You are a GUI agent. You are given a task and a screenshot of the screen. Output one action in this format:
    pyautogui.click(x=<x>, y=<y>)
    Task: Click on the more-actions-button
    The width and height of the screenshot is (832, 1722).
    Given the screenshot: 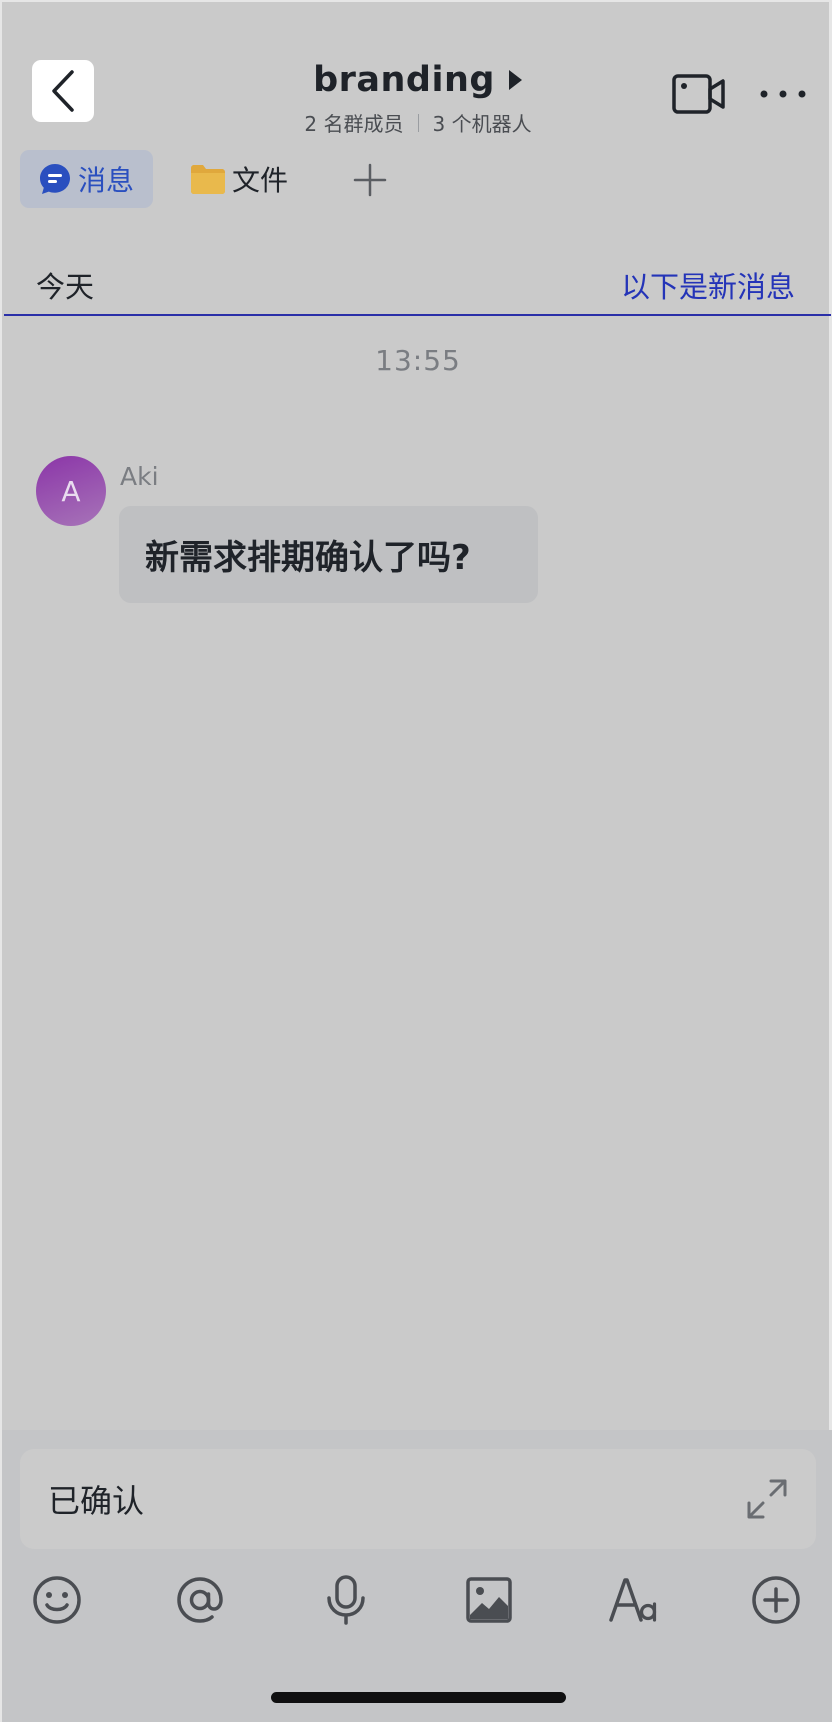 What is the action you would take?
    pyautogui.click(x=776, y=1600)
    